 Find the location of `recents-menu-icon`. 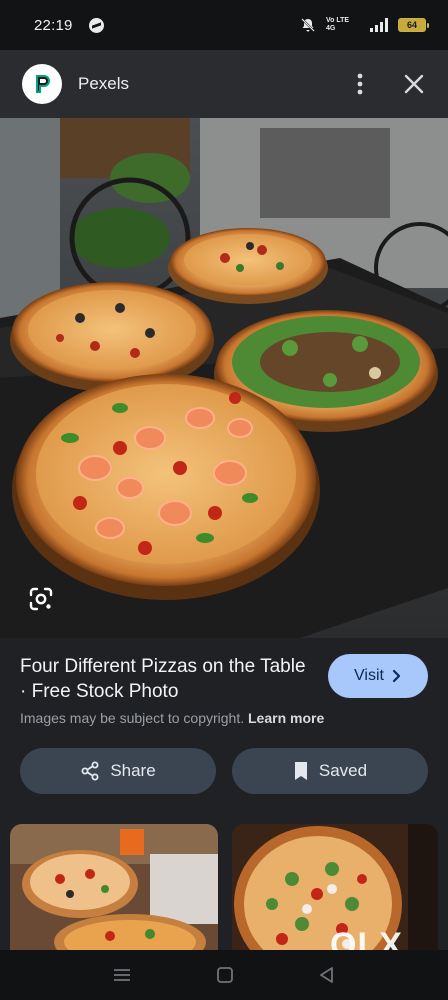

recents-menu-icon is located at coordinates (122, 975).